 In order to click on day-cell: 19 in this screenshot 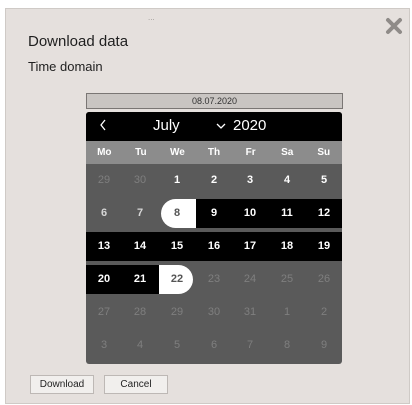, I will do `click(324, 246)`.